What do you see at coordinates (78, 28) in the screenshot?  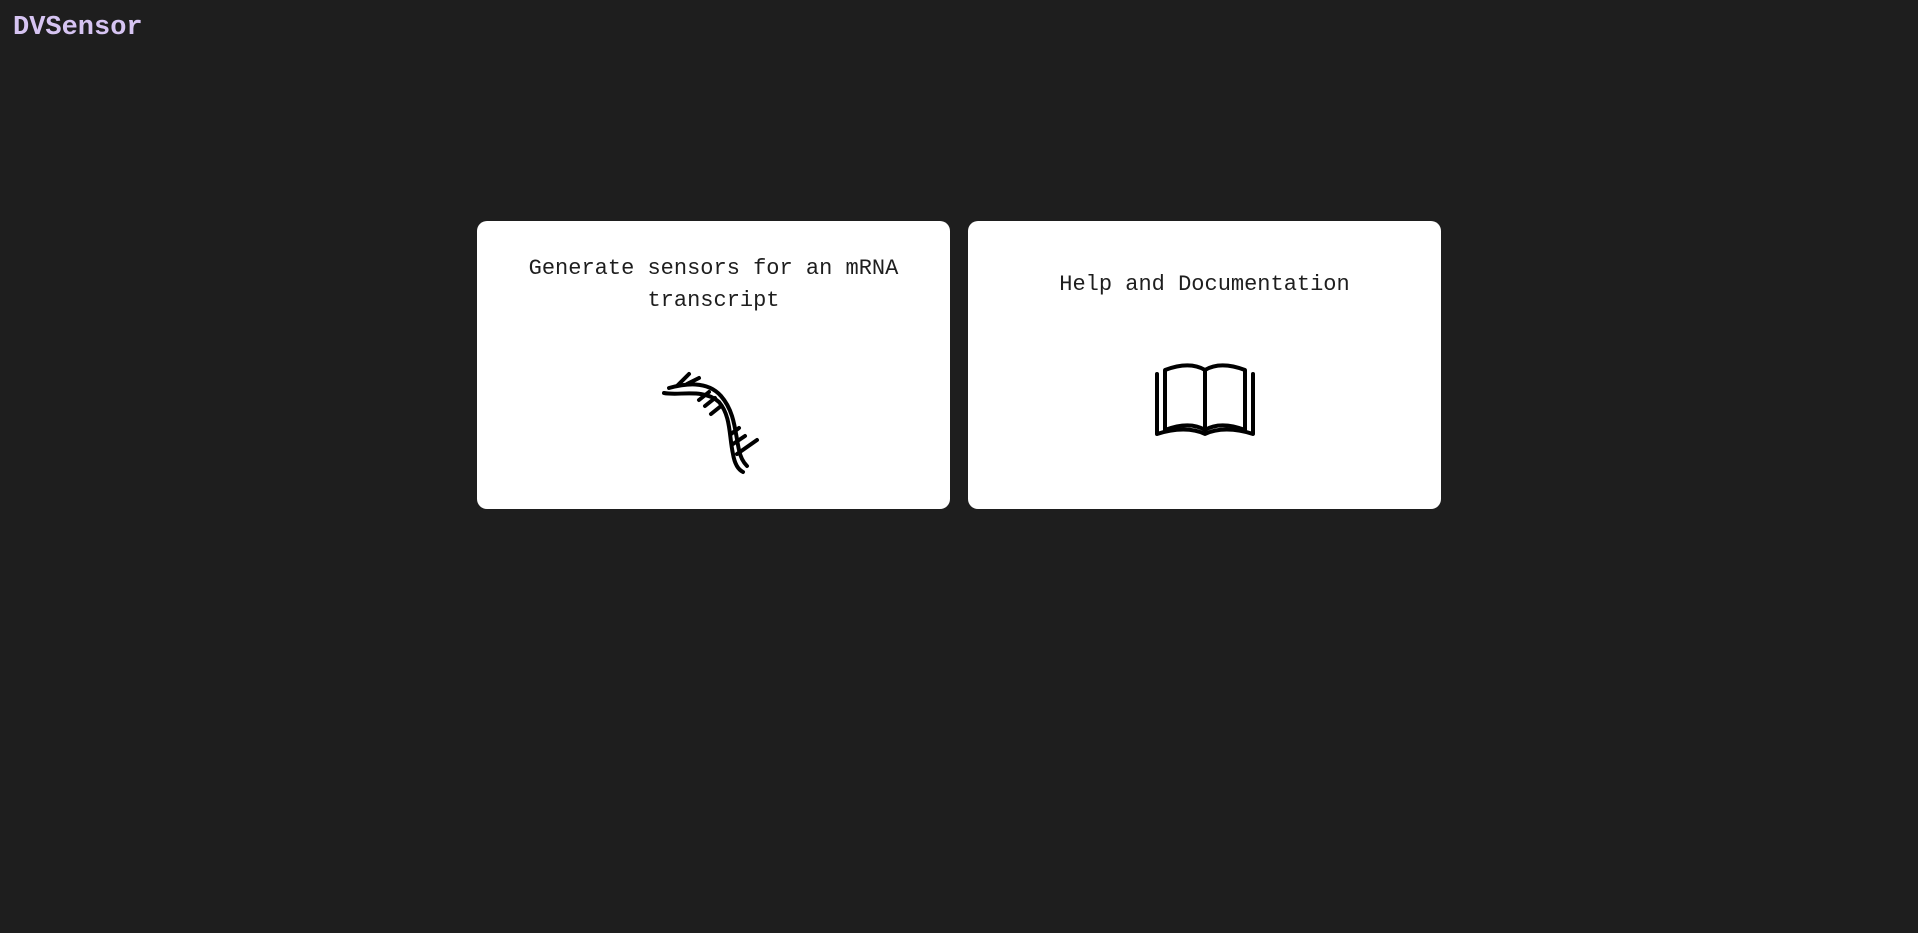 I see `app-title: DVSensor` at bounding box center [78, 28].